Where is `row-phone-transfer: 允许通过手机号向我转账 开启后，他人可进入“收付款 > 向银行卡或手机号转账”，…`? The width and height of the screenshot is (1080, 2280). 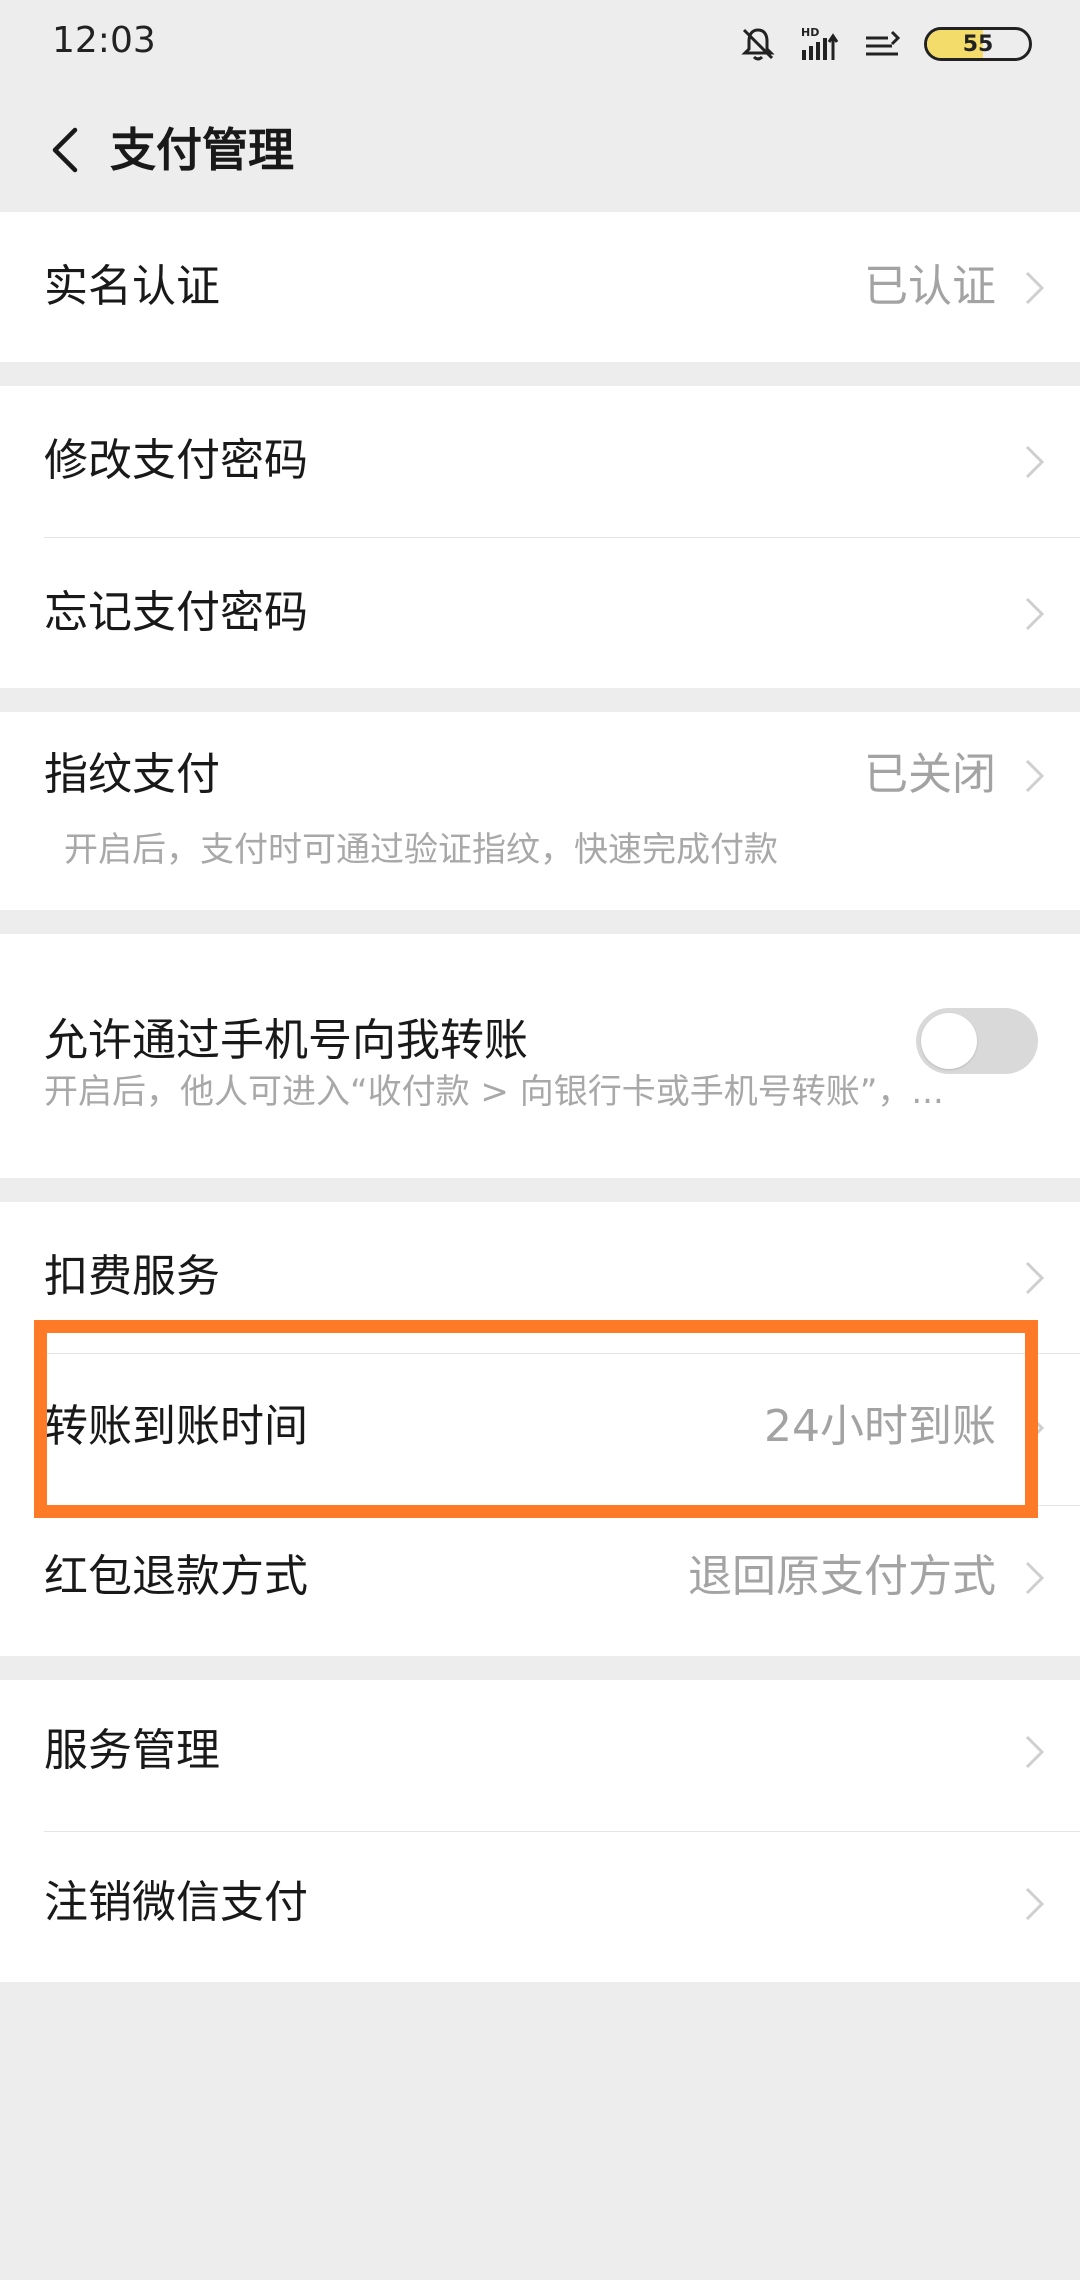 row-phone-transfer: 允许通过手机号向我转账 开启后，他人可进入“收付款 > 向银行卡或手机号转账”，… is located at coordinates (540, 1056).